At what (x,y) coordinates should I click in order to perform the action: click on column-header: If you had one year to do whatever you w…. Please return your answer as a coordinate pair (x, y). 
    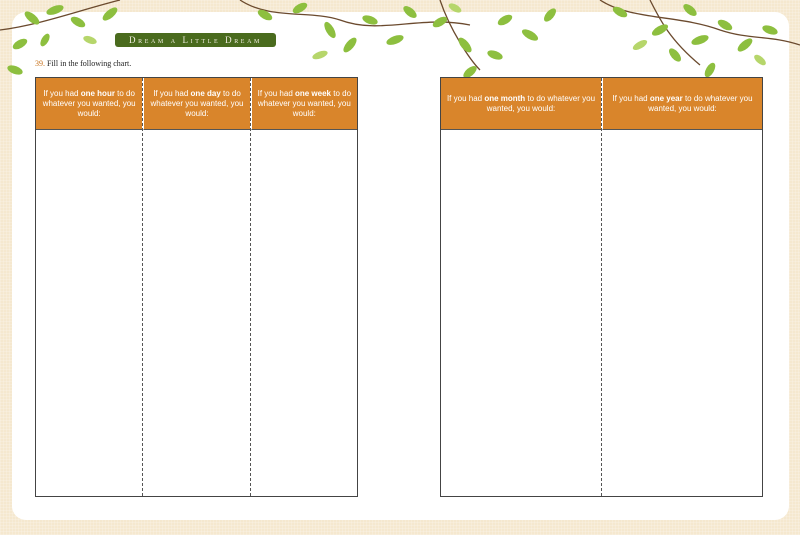
    Looking at the image, I should click on (682, 104).